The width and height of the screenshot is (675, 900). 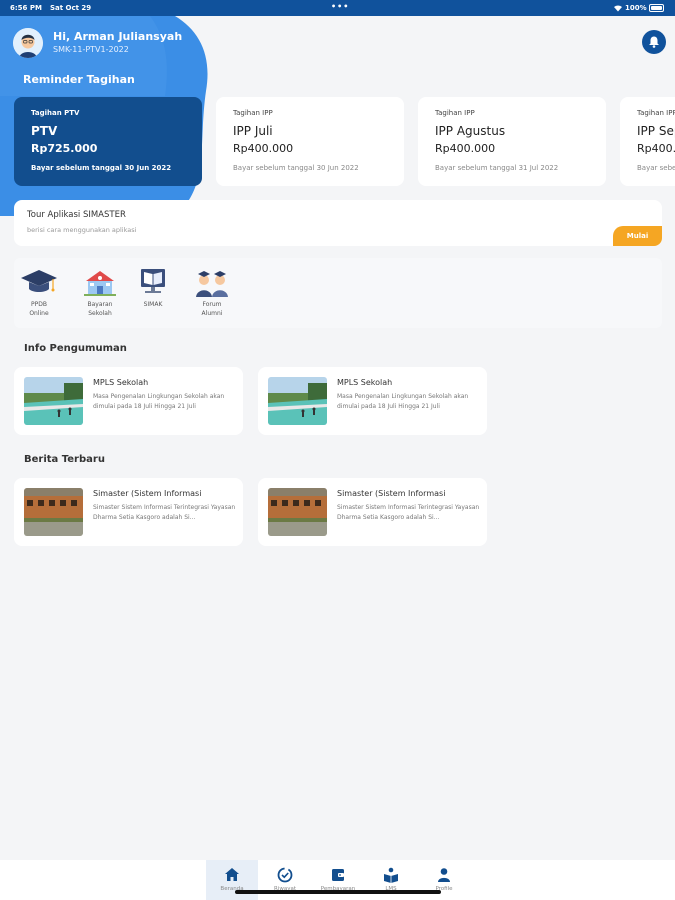 What do you see at coordinates (497, 168) in the screenshot?
I see `bill-due-date: Bayar sebelum tanggal 31 Jul 2022` at bounding box center [497, 168].